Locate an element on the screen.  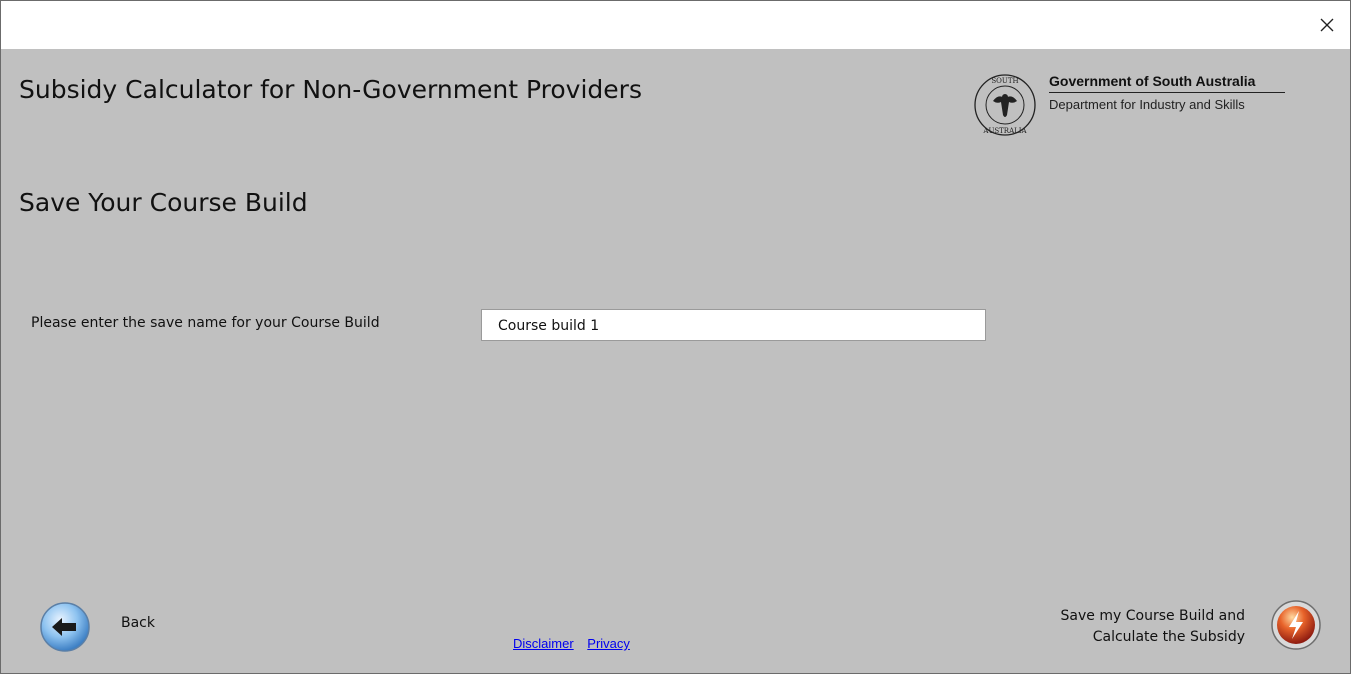
close-icon is located at coordinates (1327, 25).